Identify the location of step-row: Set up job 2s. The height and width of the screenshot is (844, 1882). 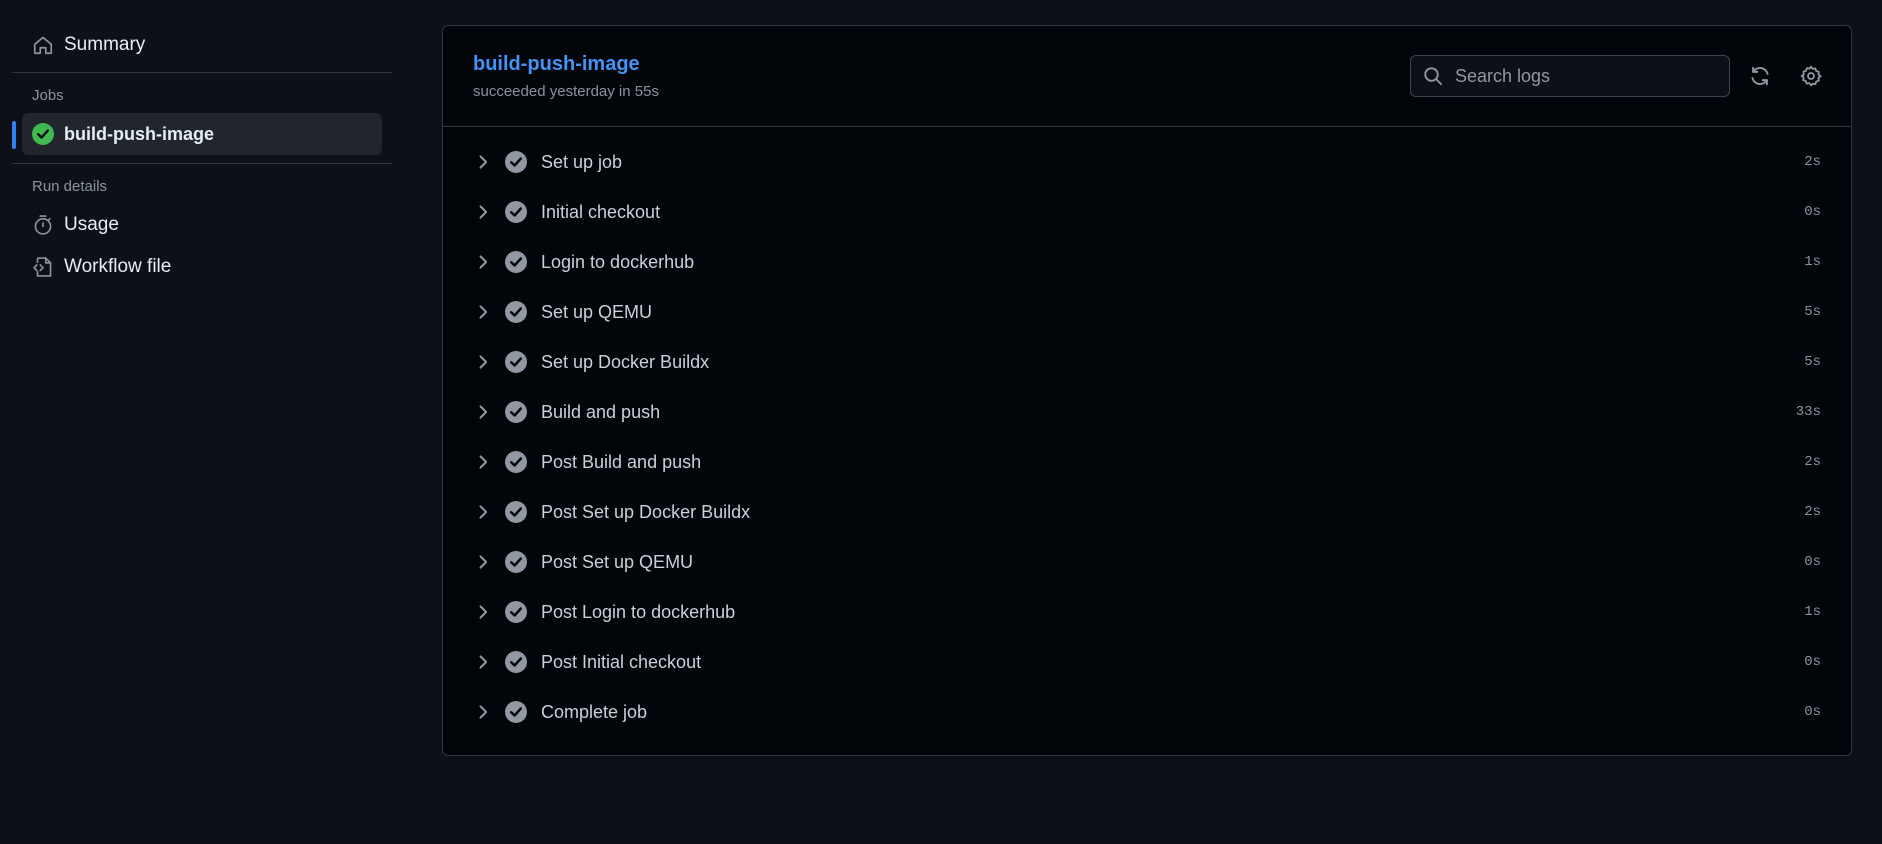
(1147, 162).